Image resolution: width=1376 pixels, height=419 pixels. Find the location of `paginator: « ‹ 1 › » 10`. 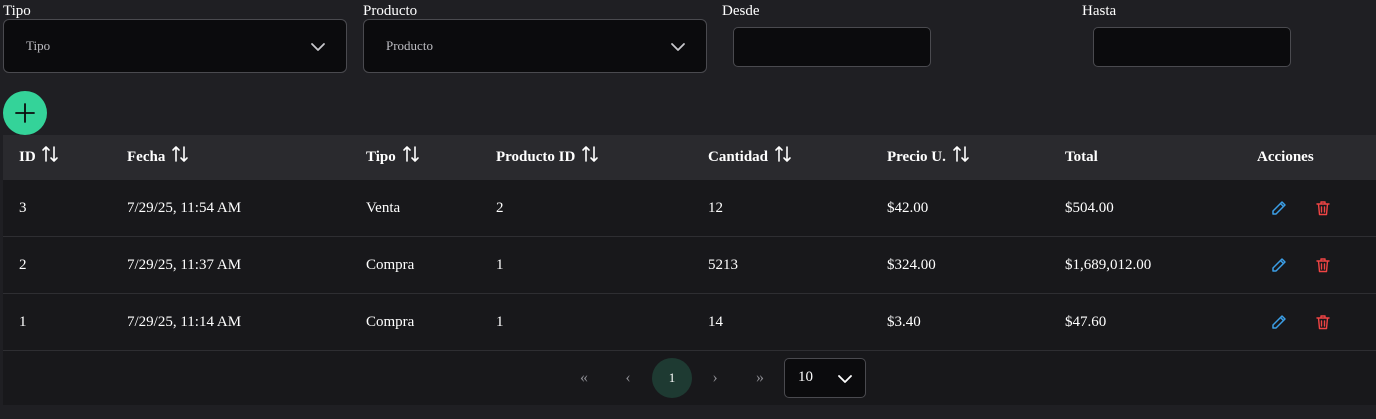

paginator: « ‹ 1 › » 10 is located at coordinates (689, 378).